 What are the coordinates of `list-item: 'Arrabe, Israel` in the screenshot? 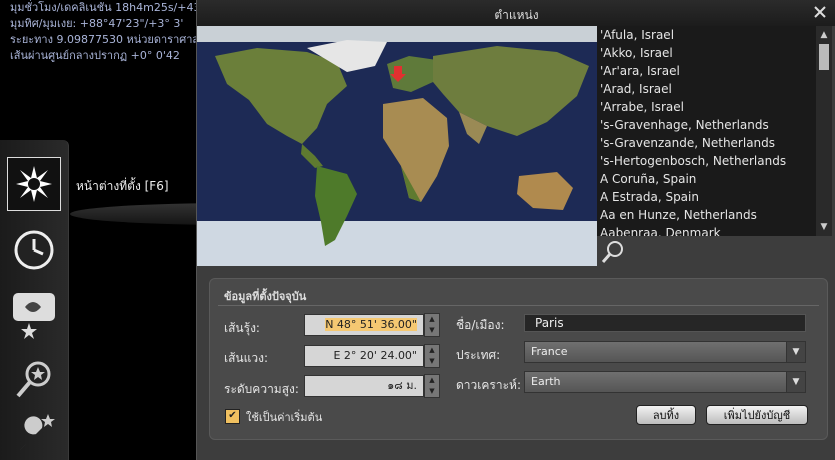 It's located at (706, 107).